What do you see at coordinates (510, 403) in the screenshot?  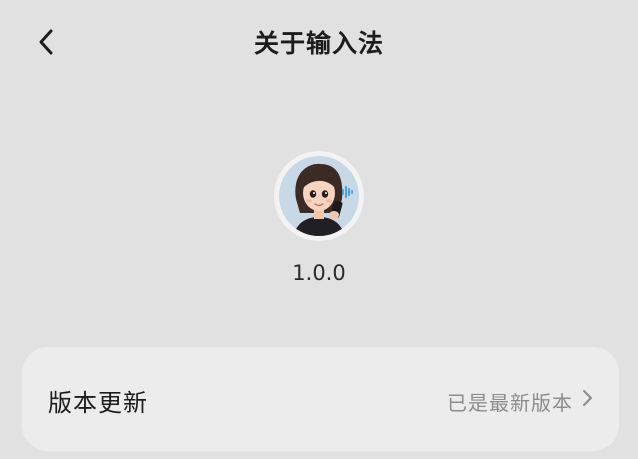 I see `version-status-text: 已是最新版本` at bounding box center [510, 403].